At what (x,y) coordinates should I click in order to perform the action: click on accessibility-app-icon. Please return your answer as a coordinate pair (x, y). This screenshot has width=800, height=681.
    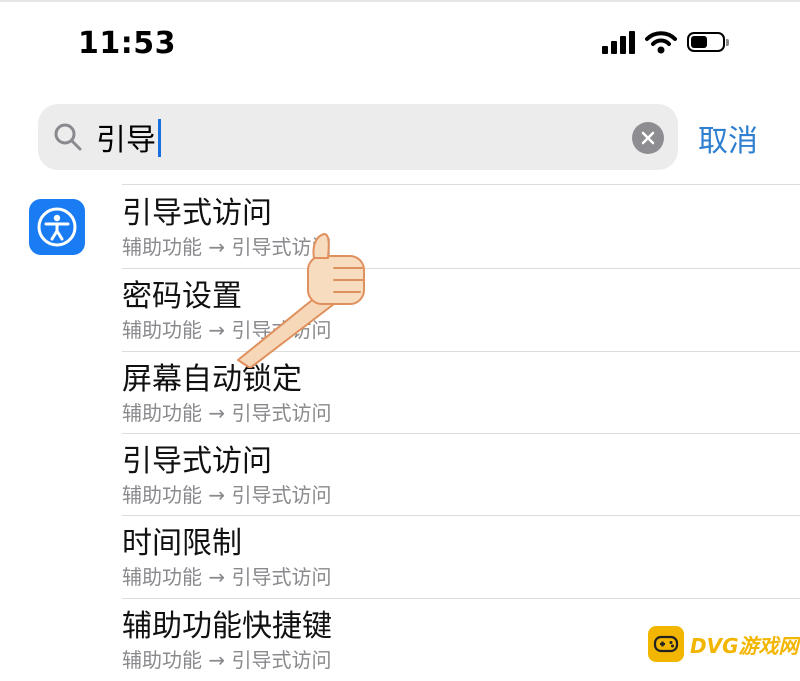
    Looking at the image, I should click on (57, 227).